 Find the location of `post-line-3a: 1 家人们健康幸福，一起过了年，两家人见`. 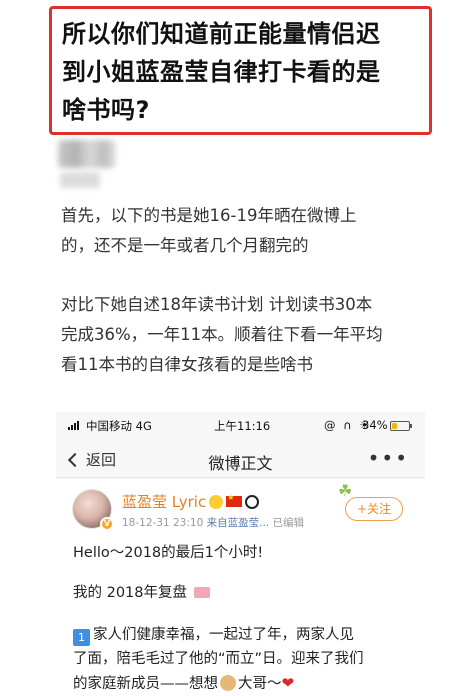

post-line-3a: 1 家人们健康幸福，一起过了年，两家人见 is located at coordinates (245, 635).